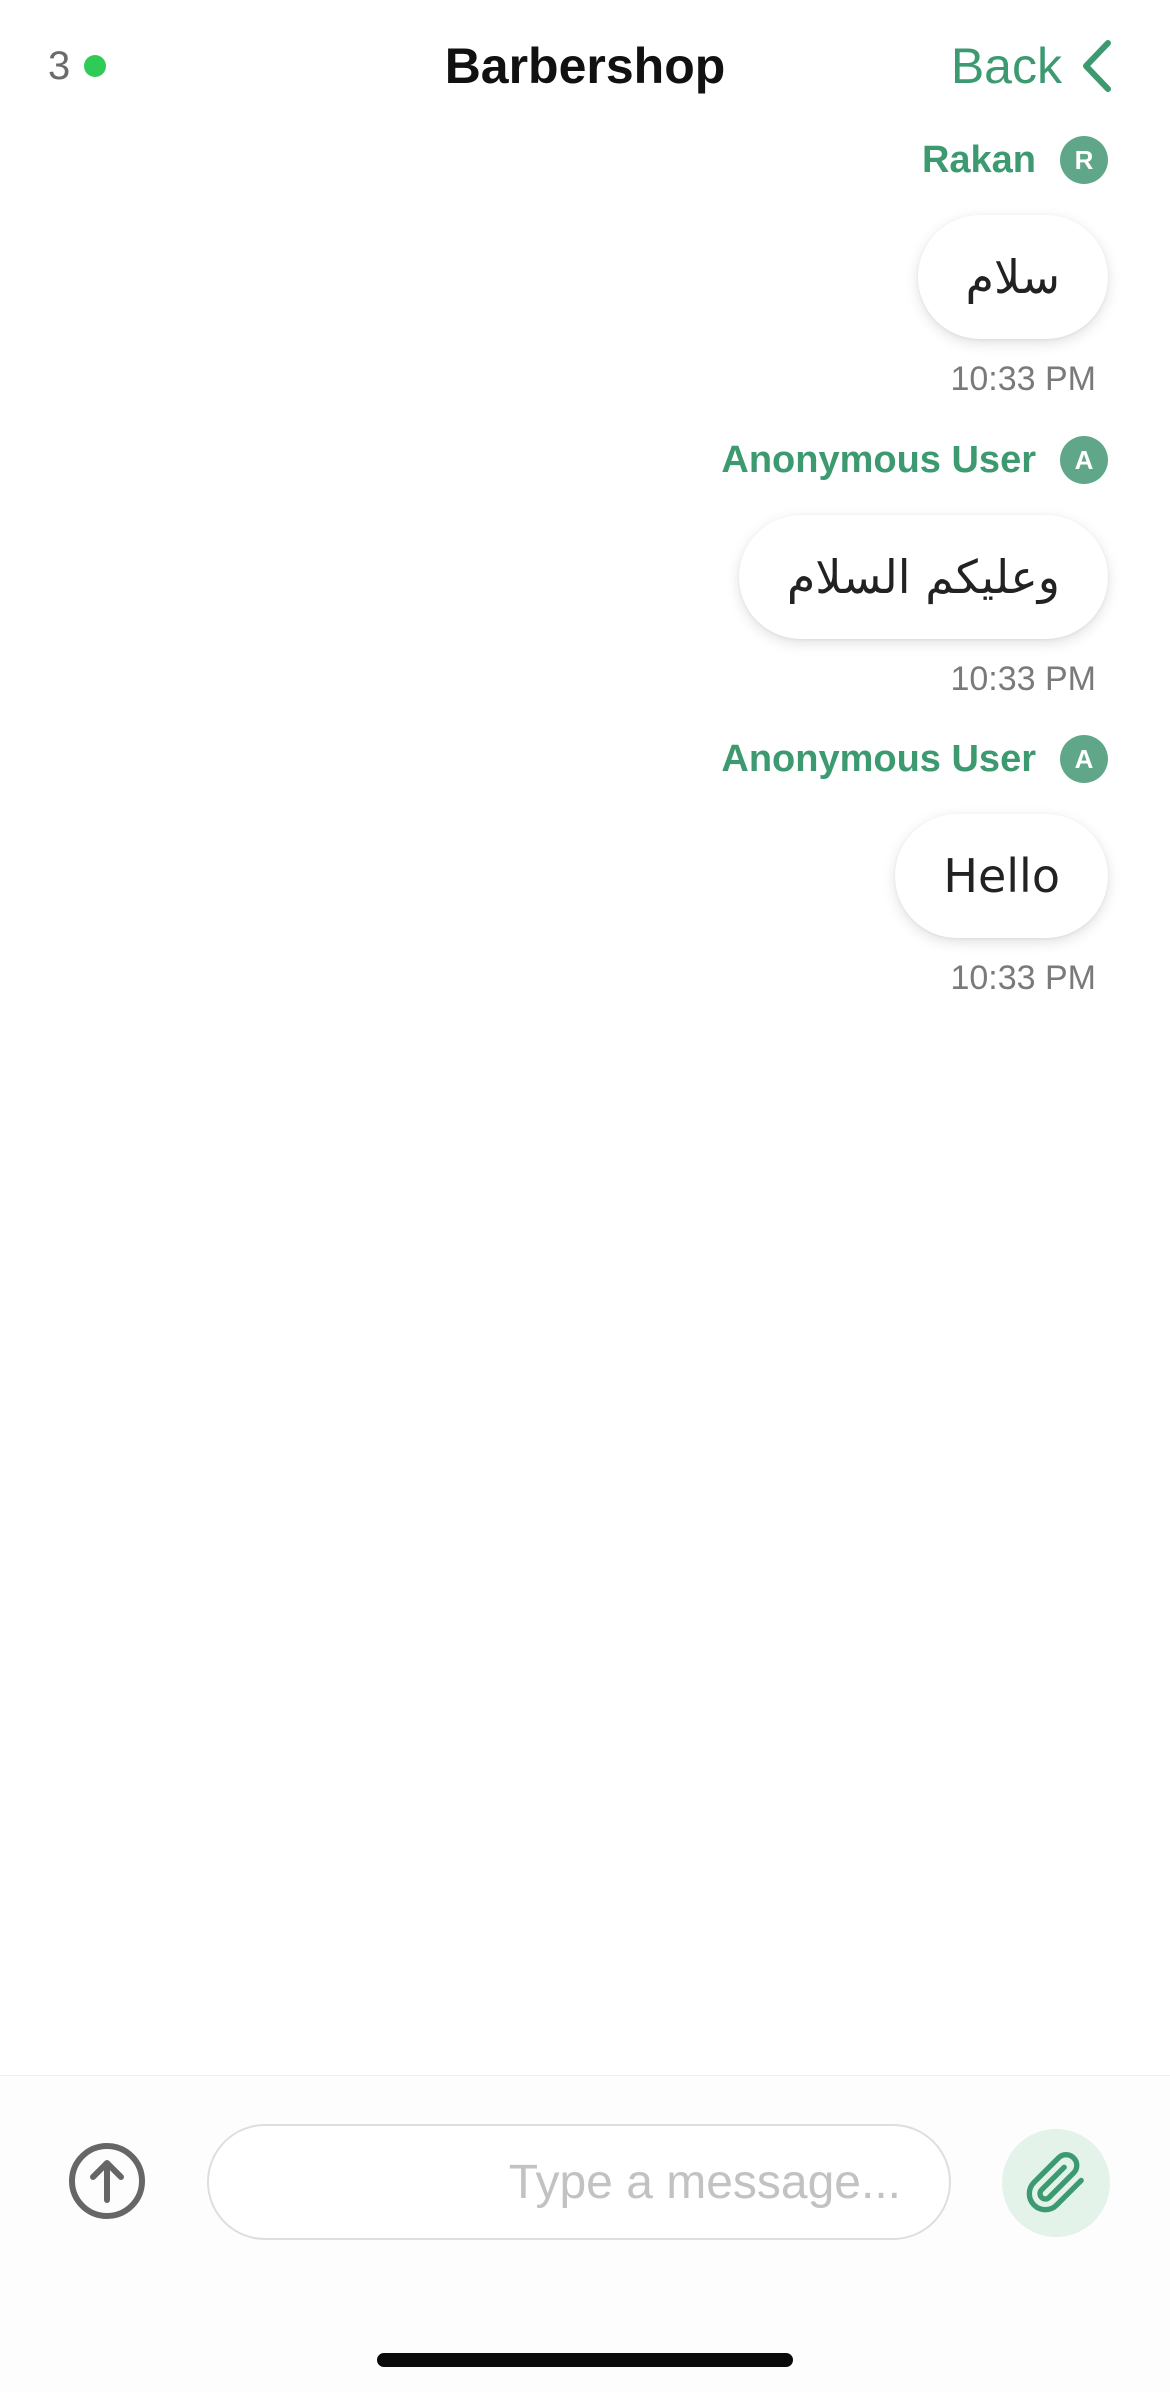 The height and width of the screenshot is (2392, 1170). I want to click on message-bubble: وعليكم السلام, so click(923, 577).